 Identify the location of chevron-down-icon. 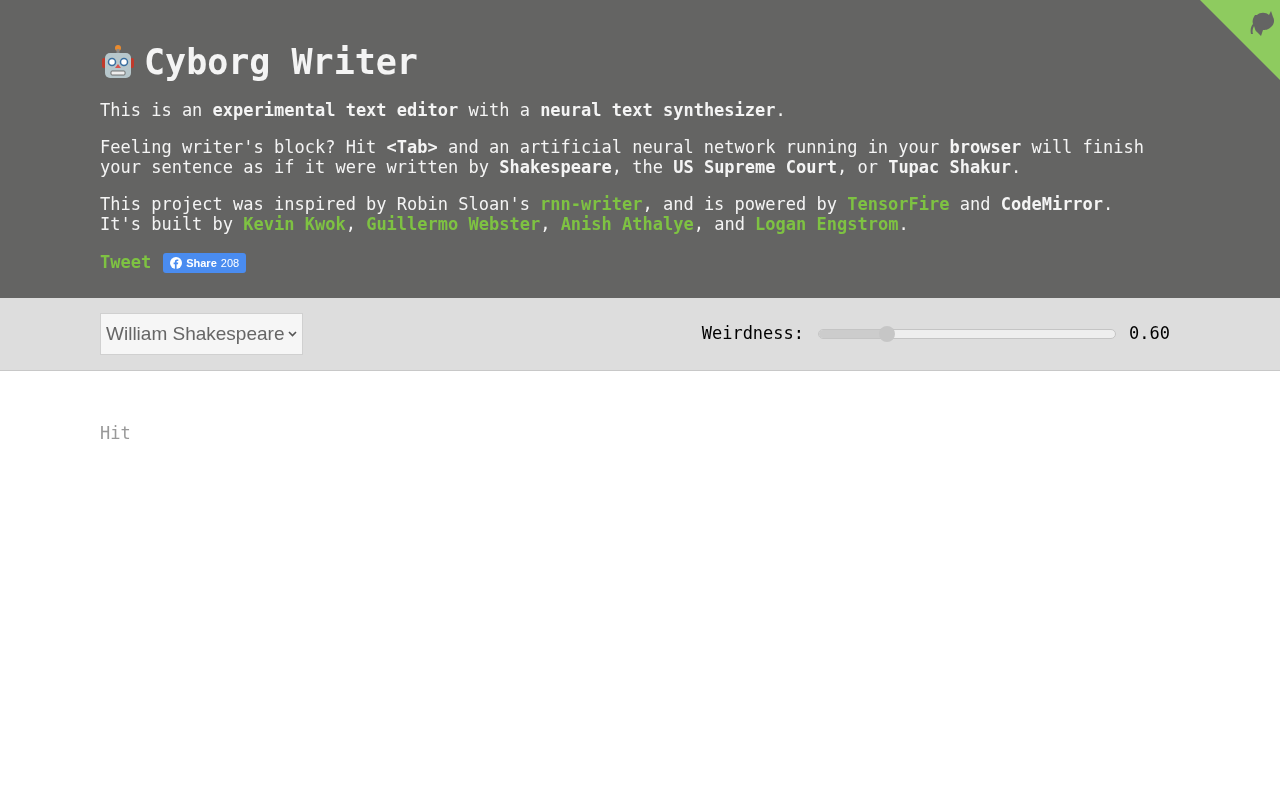
(292, 334).